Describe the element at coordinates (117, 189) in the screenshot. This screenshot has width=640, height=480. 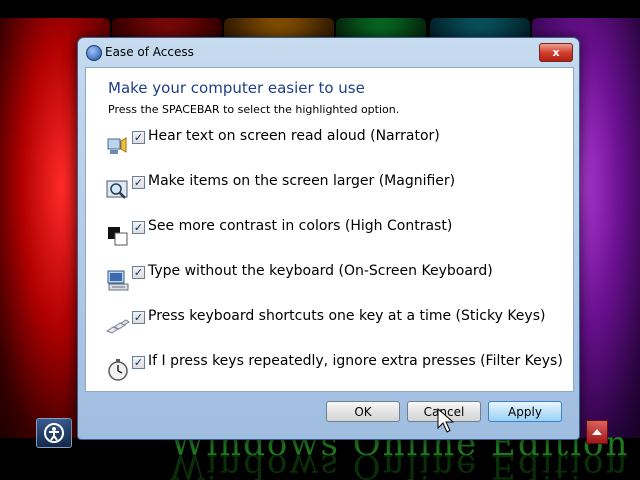
I see `magnifier-icon` at that location.